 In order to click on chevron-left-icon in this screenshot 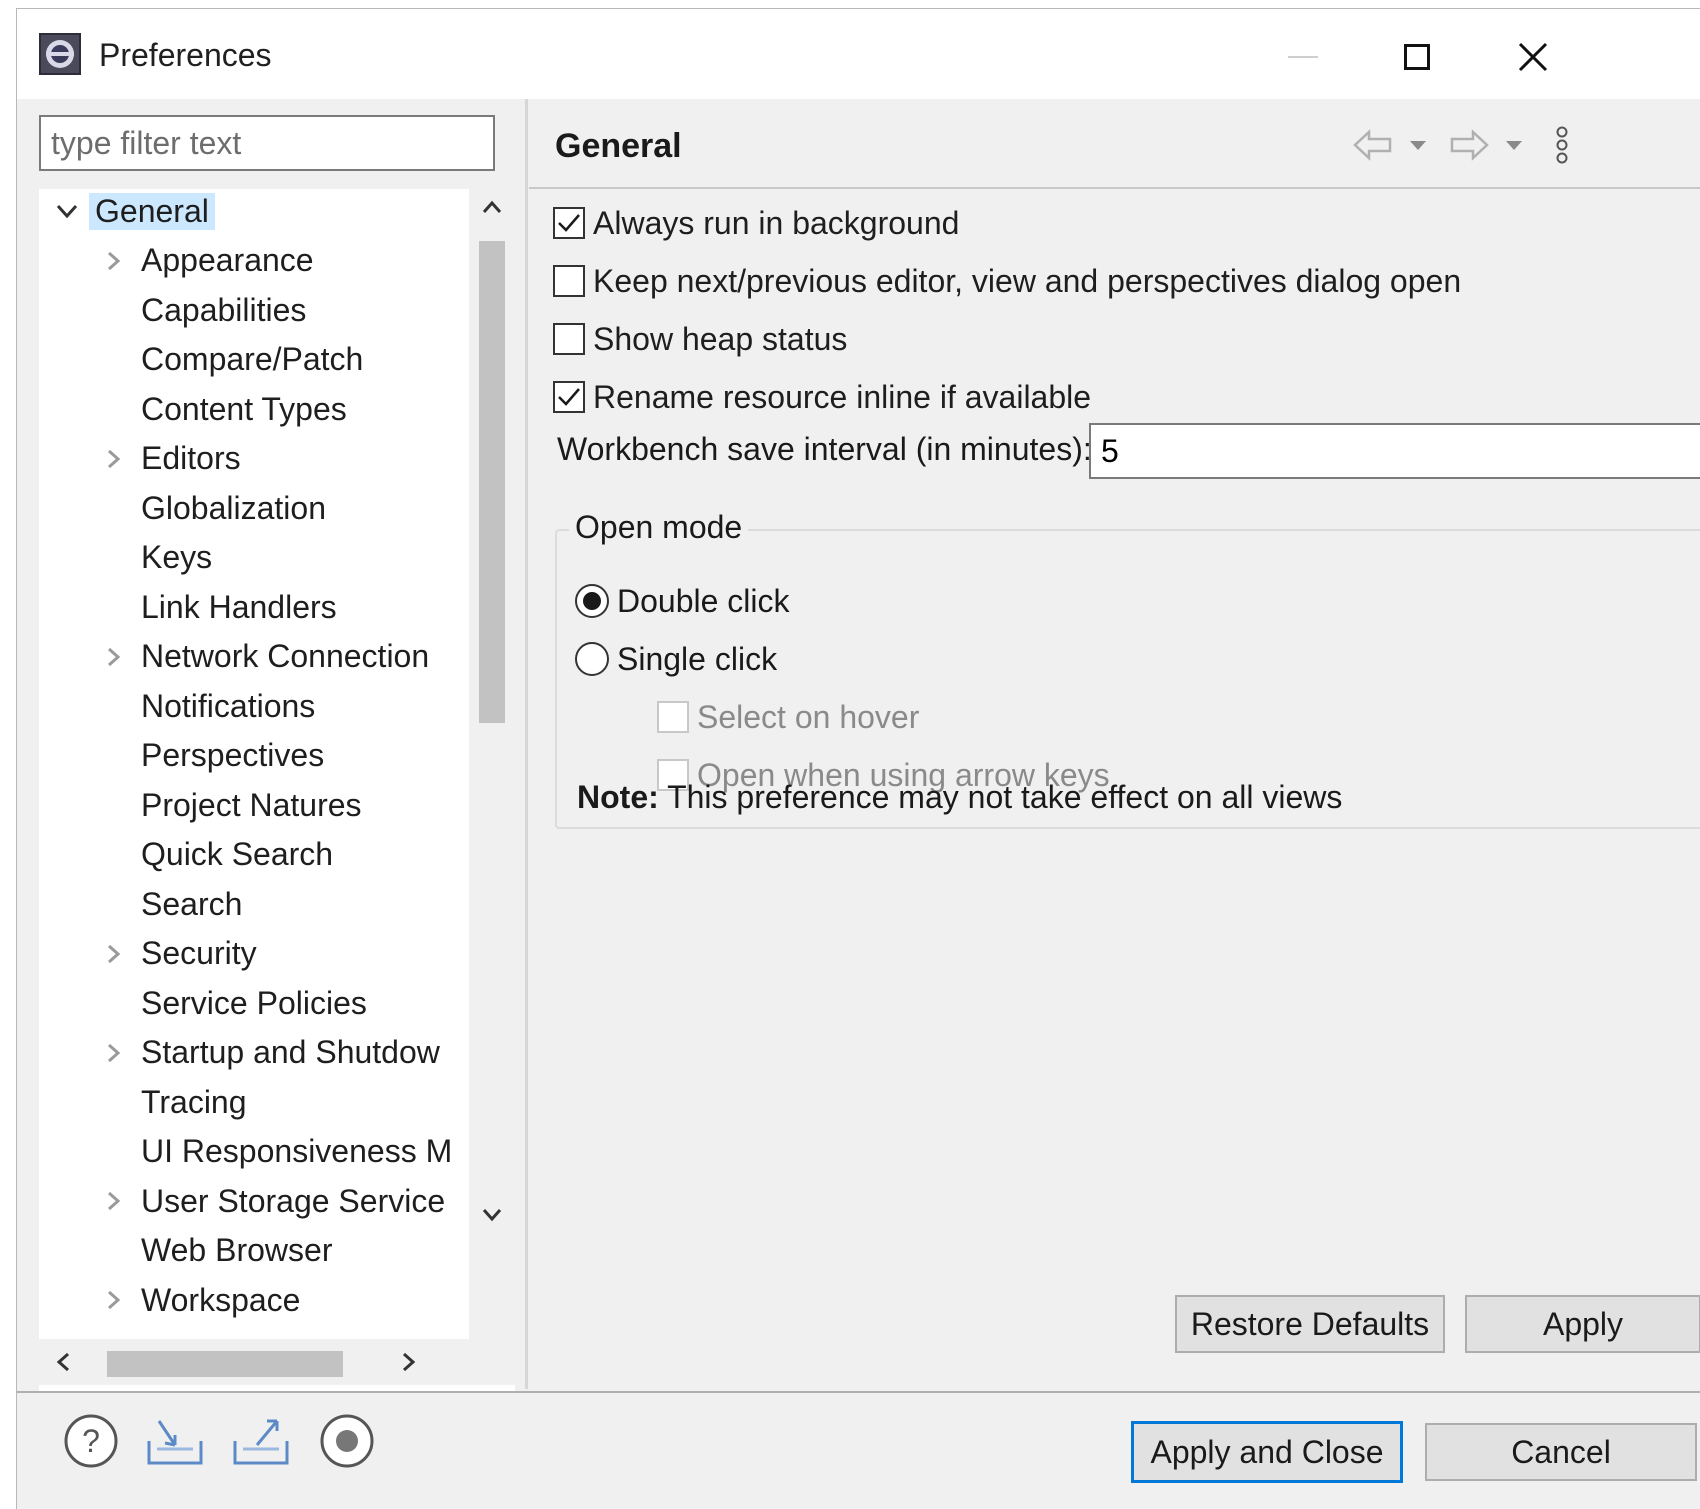, I will do `click(62, 1362)`.